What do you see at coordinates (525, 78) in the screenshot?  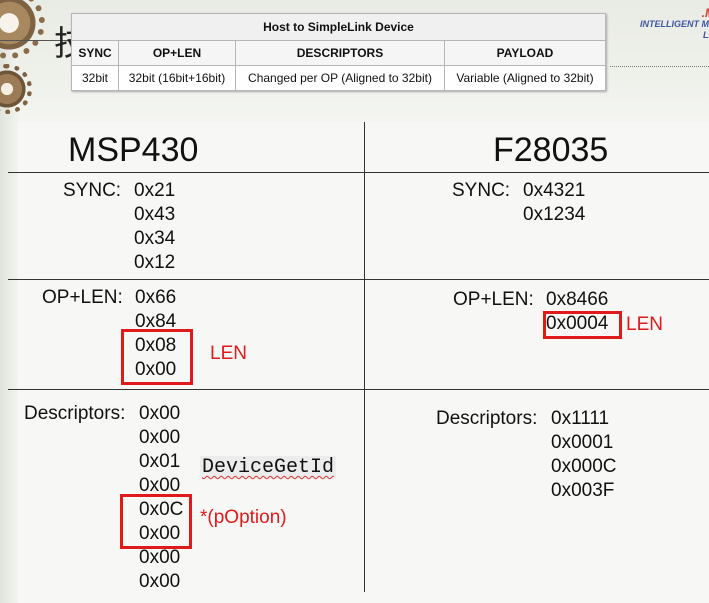 I see `table-cell: Variable (Aligned to 32bit)` at bounding box center [525, 78].